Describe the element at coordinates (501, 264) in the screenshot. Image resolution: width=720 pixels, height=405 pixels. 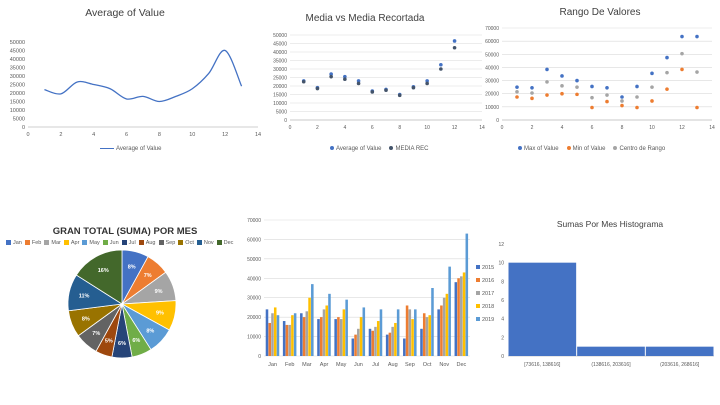
I see `y-tick-label: 10` at that location.